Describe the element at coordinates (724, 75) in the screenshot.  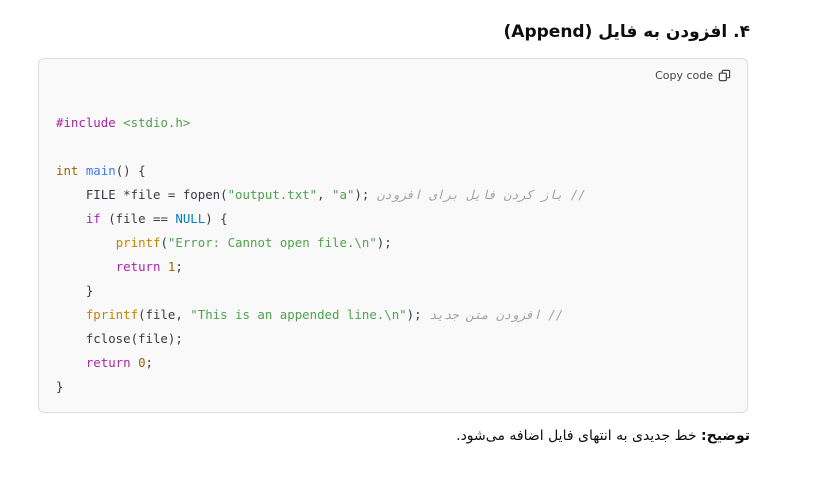
I see `copy-icon` at that location.